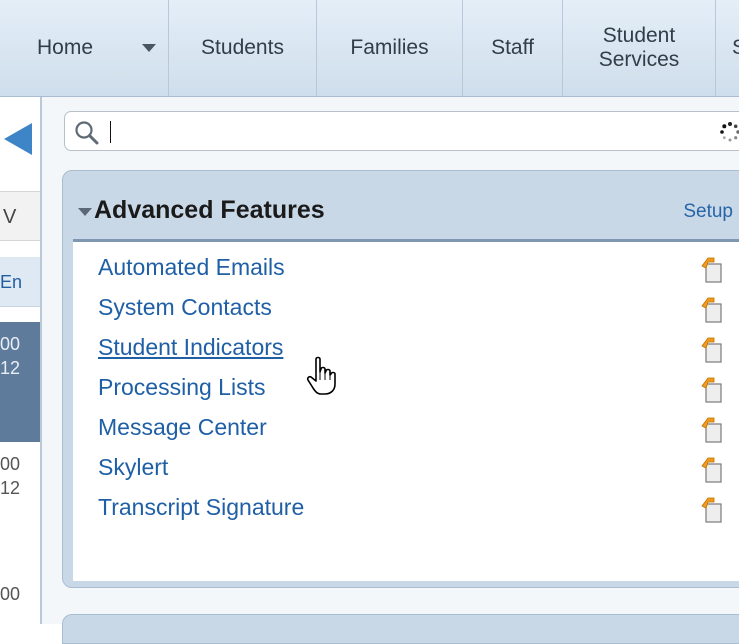 Image resolution: width=739 pixels, height=644 pixels. What do you see at coordinates (406, 266) in the screenshot?
I see `list-item: Automated Emails` at bounding box center [406, 266].